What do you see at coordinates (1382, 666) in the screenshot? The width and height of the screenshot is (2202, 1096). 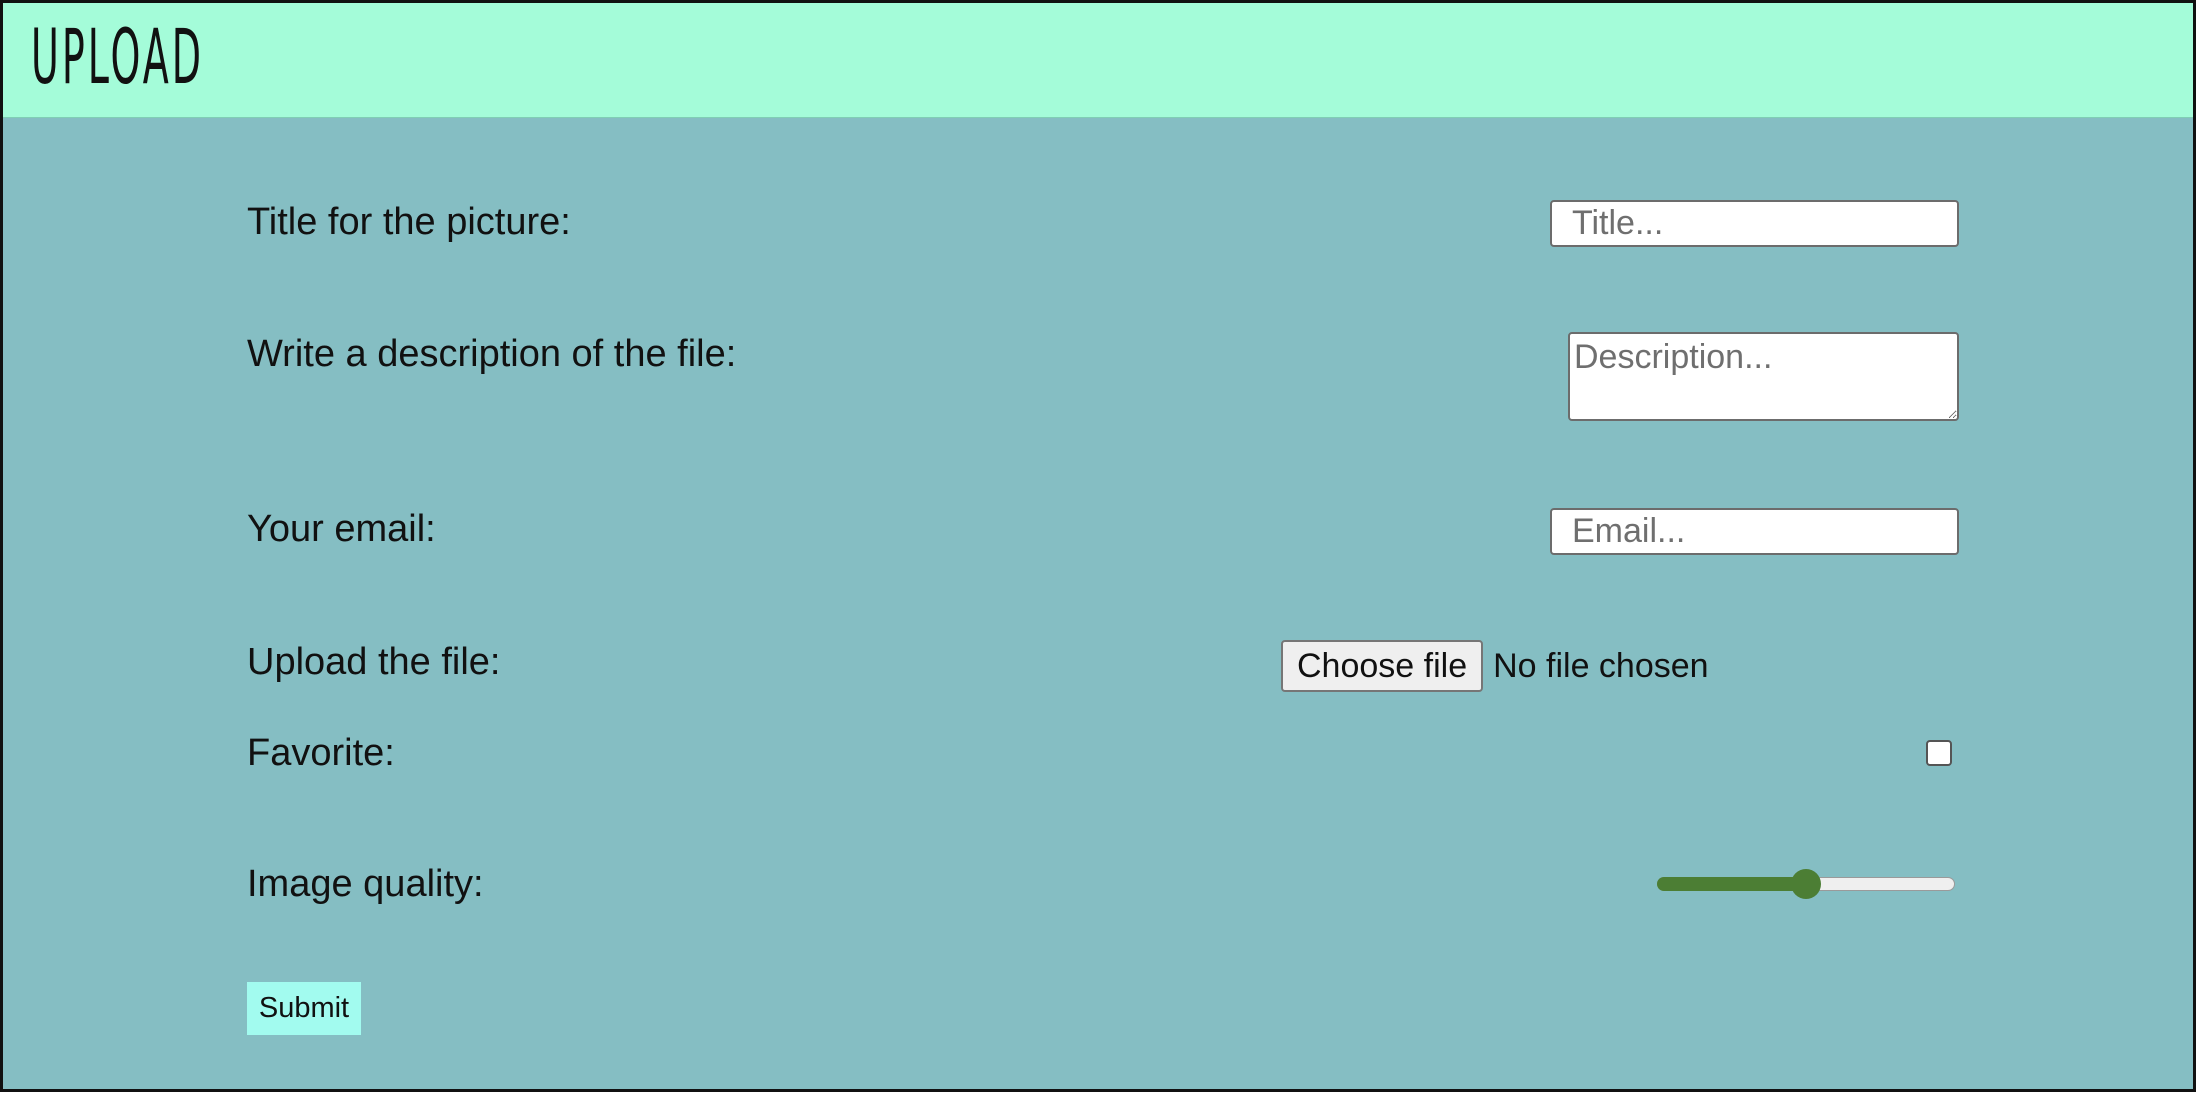 I see `choose-file-button: Choose file` at bounding box center [1382, 666].